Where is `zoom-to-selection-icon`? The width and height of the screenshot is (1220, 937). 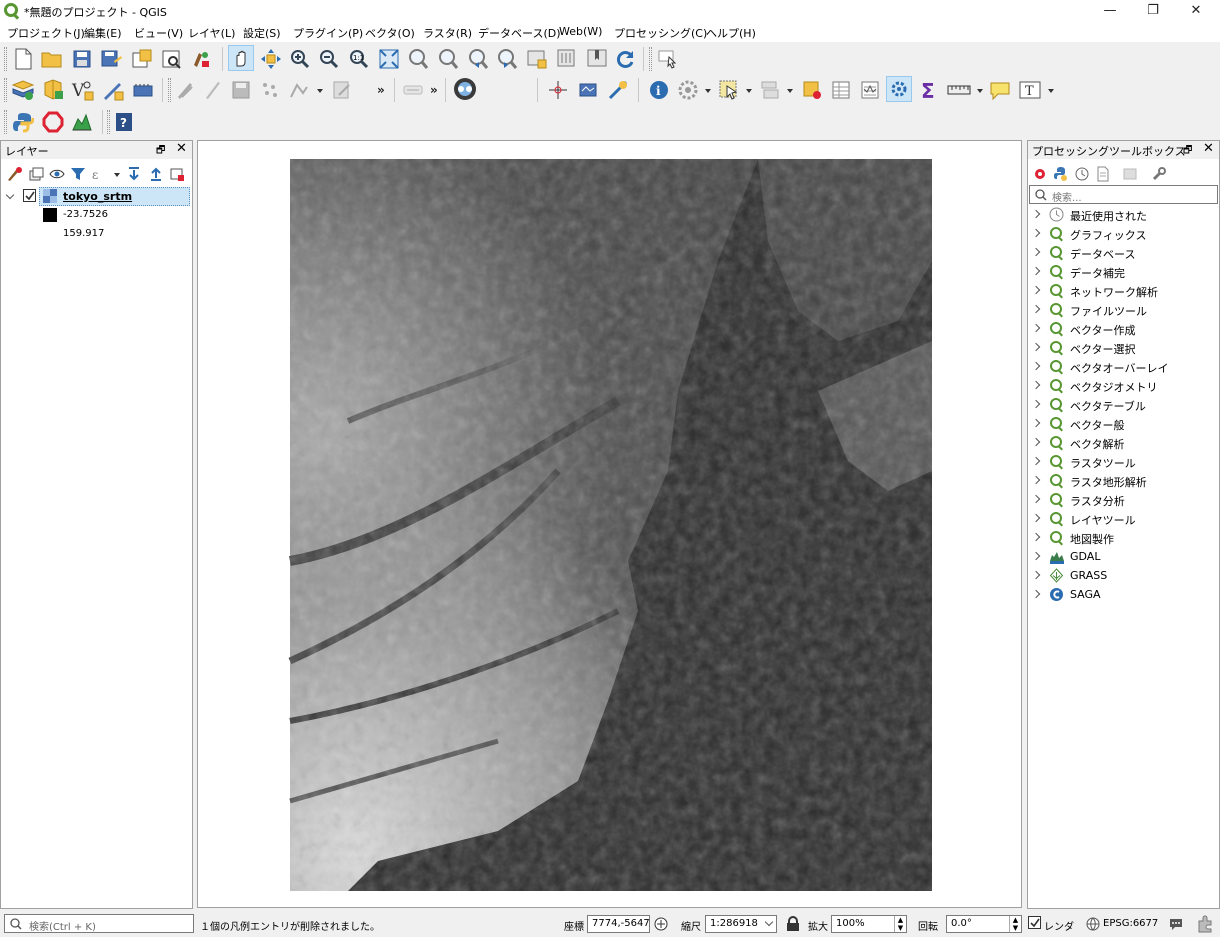 zoom-to-selection-icon is located at coordinates (418, 59).